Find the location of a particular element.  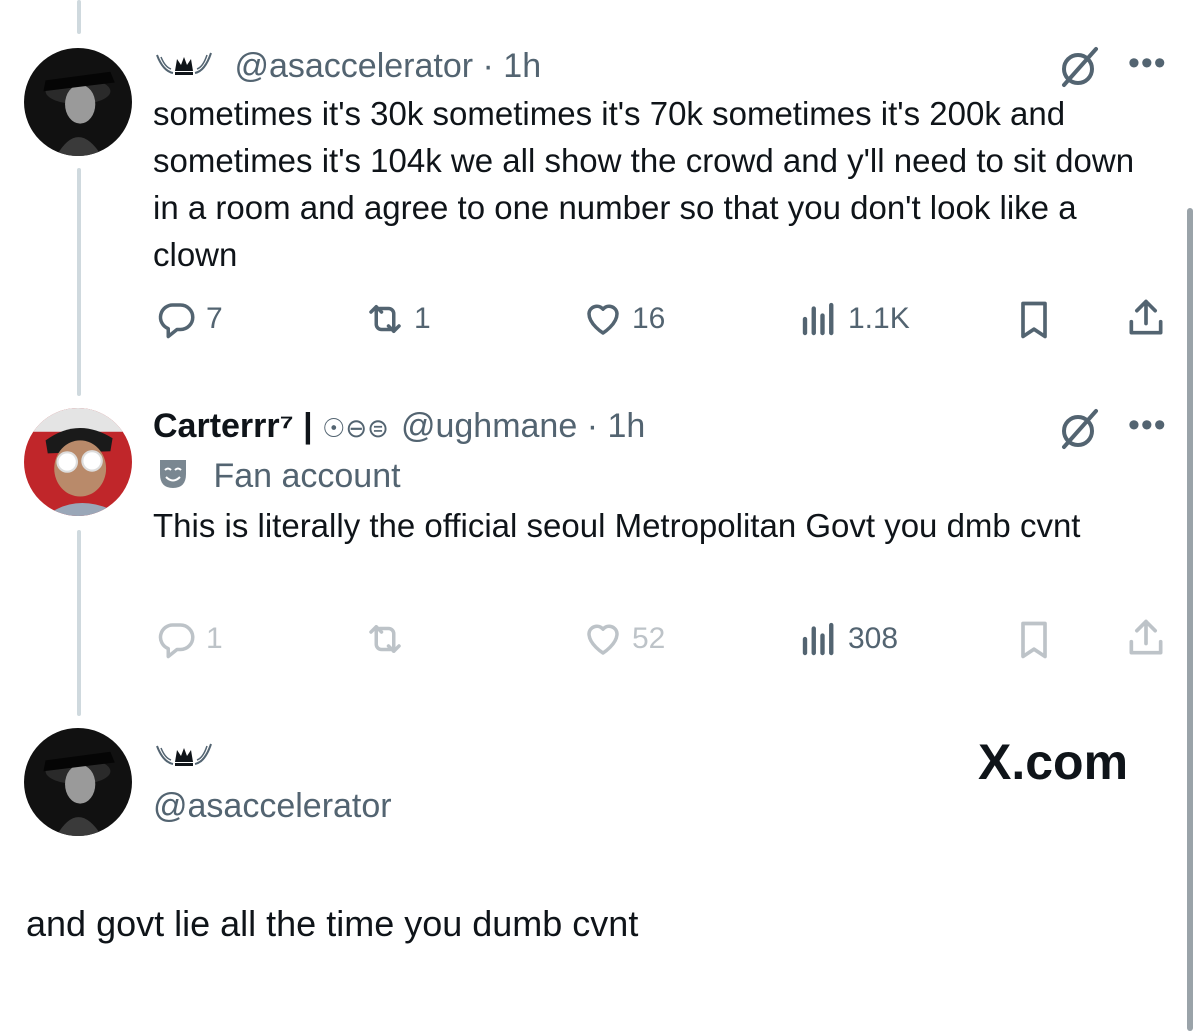

profile-badges: ☉⊖⊜ is located at coordinates (355, 428).